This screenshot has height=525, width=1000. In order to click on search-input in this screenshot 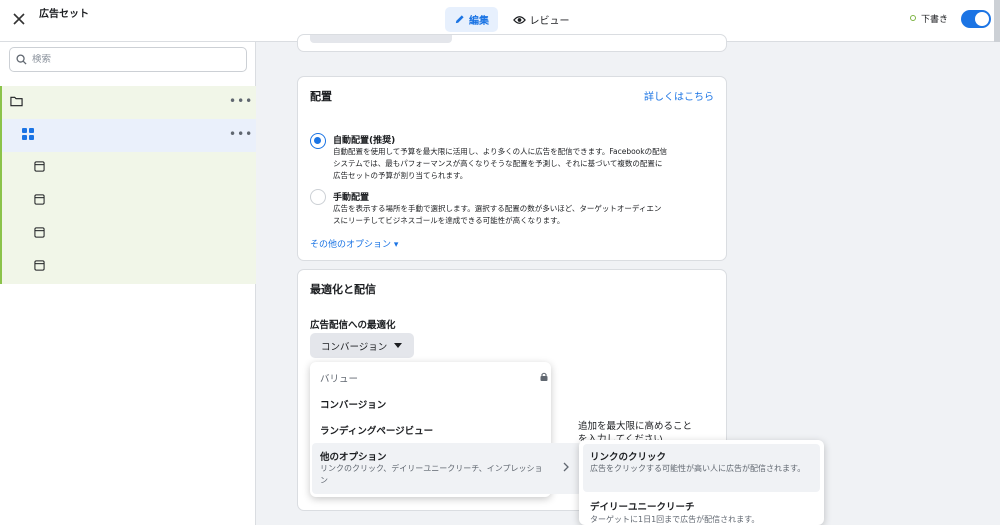, I will do `click(132, 59)`.